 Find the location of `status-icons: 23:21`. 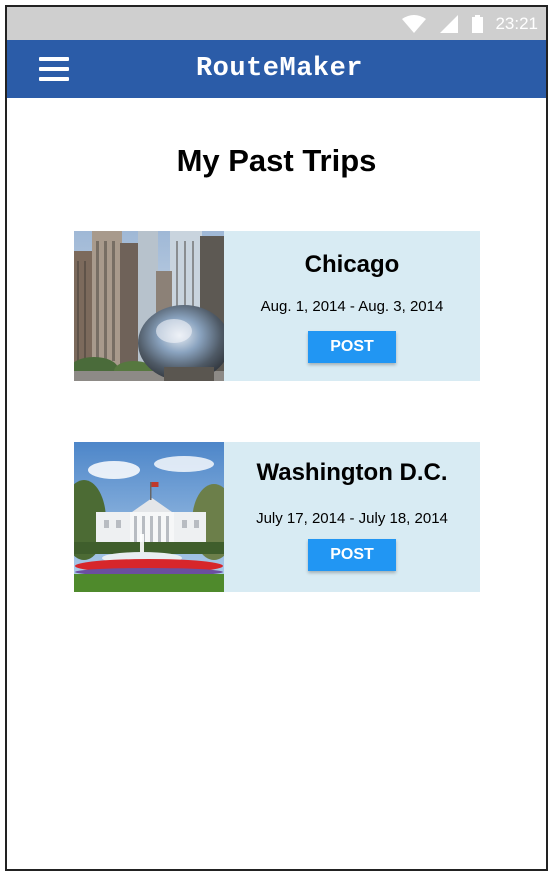

status-icons: 23:21 is located at coordinates (470, 24).